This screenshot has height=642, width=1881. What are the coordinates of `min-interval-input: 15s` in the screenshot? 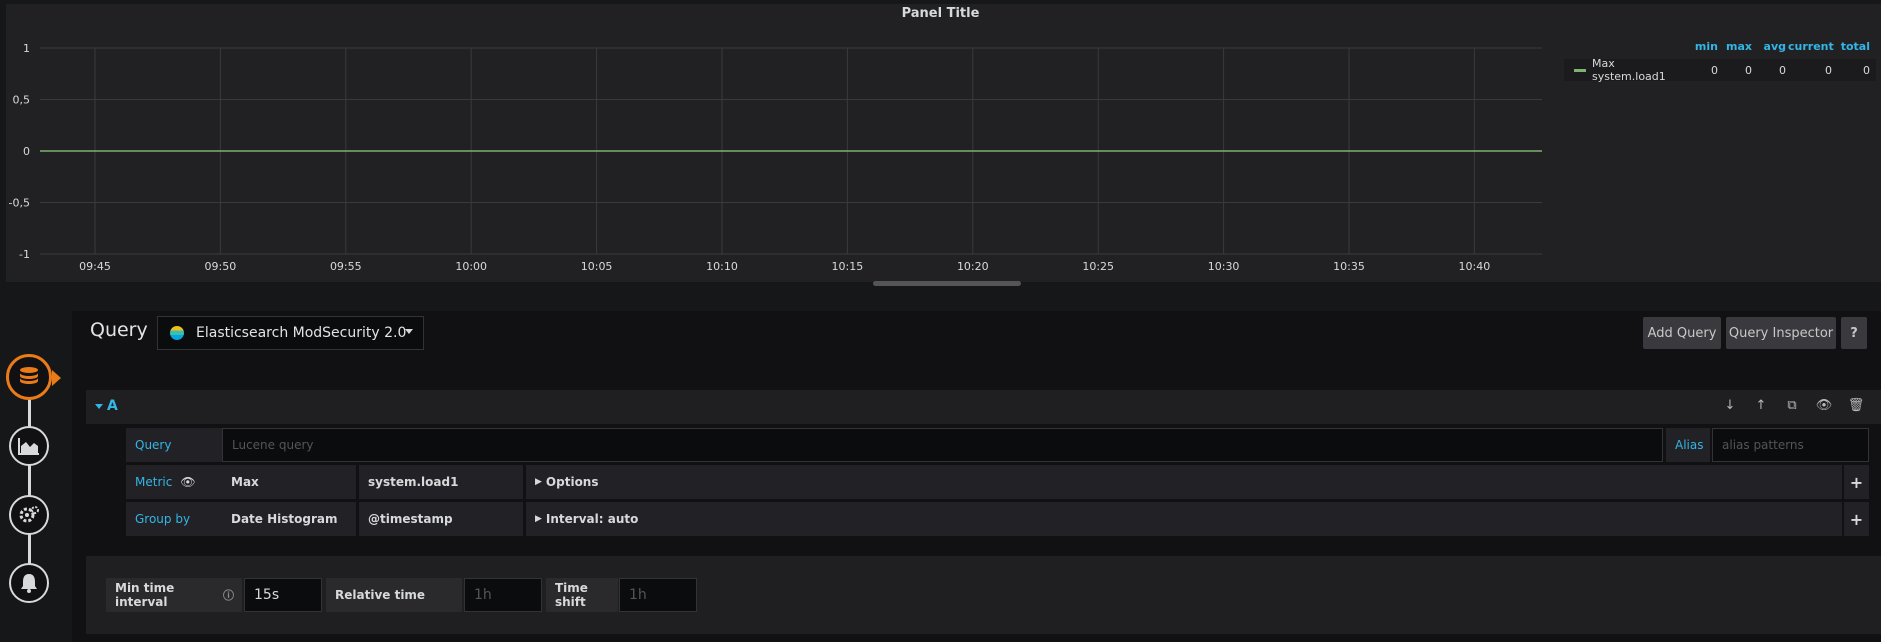 It's located at (283, 595).